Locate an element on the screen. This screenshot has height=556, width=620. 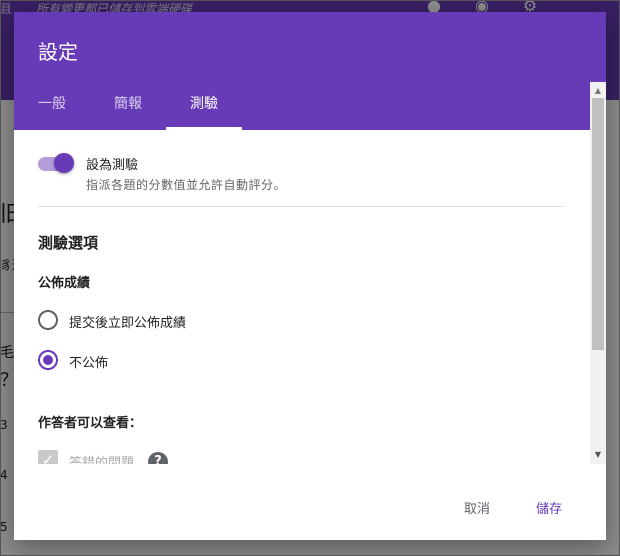
cancel-button: 取消 is located at coordinates (477, 507).